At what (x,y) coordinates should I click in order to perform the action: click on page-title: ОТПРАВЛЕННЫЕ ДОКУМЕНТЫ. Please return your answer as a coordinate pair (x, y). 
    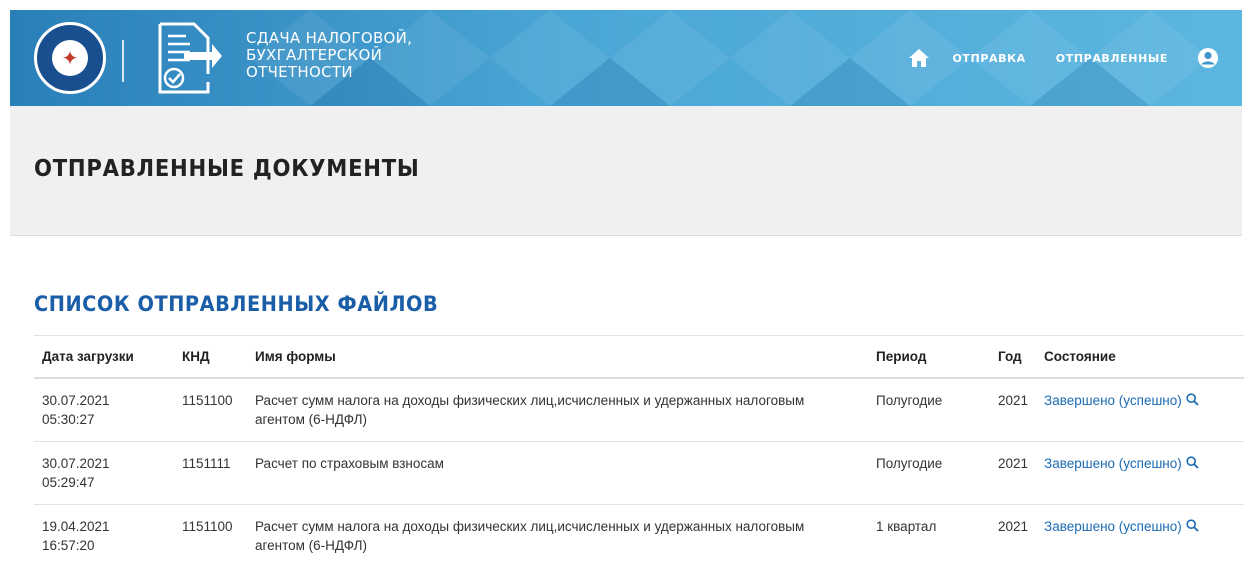
    Looking at the image, I should click on (227, 169).